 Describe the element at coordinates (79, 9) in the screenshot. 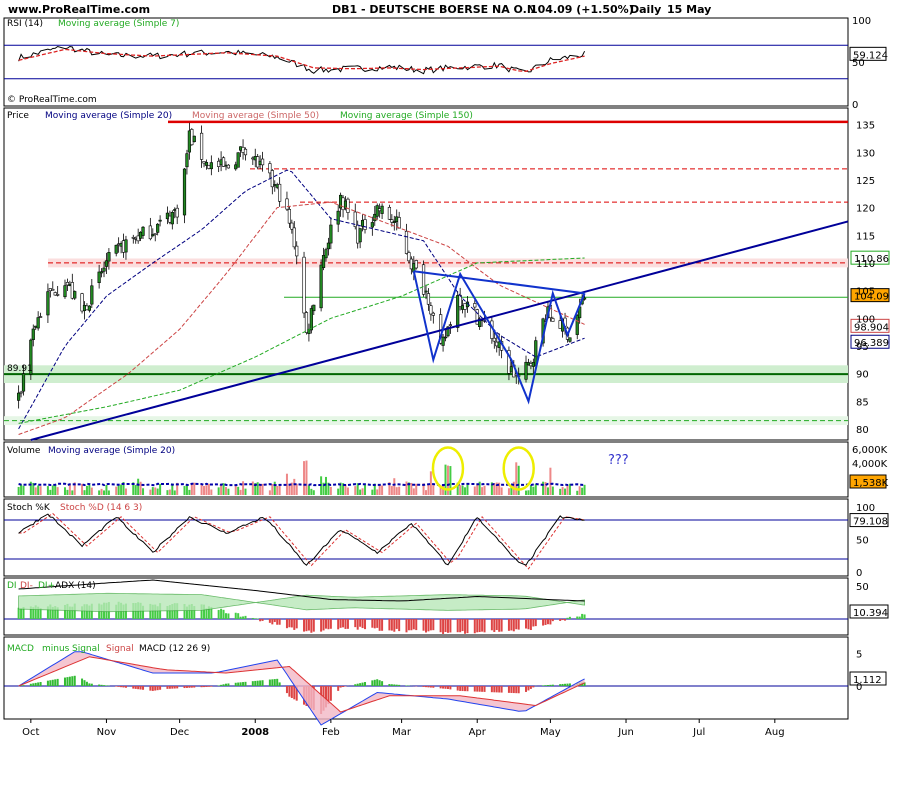

I see `site-label: www.ProRealTime.com` at that location.